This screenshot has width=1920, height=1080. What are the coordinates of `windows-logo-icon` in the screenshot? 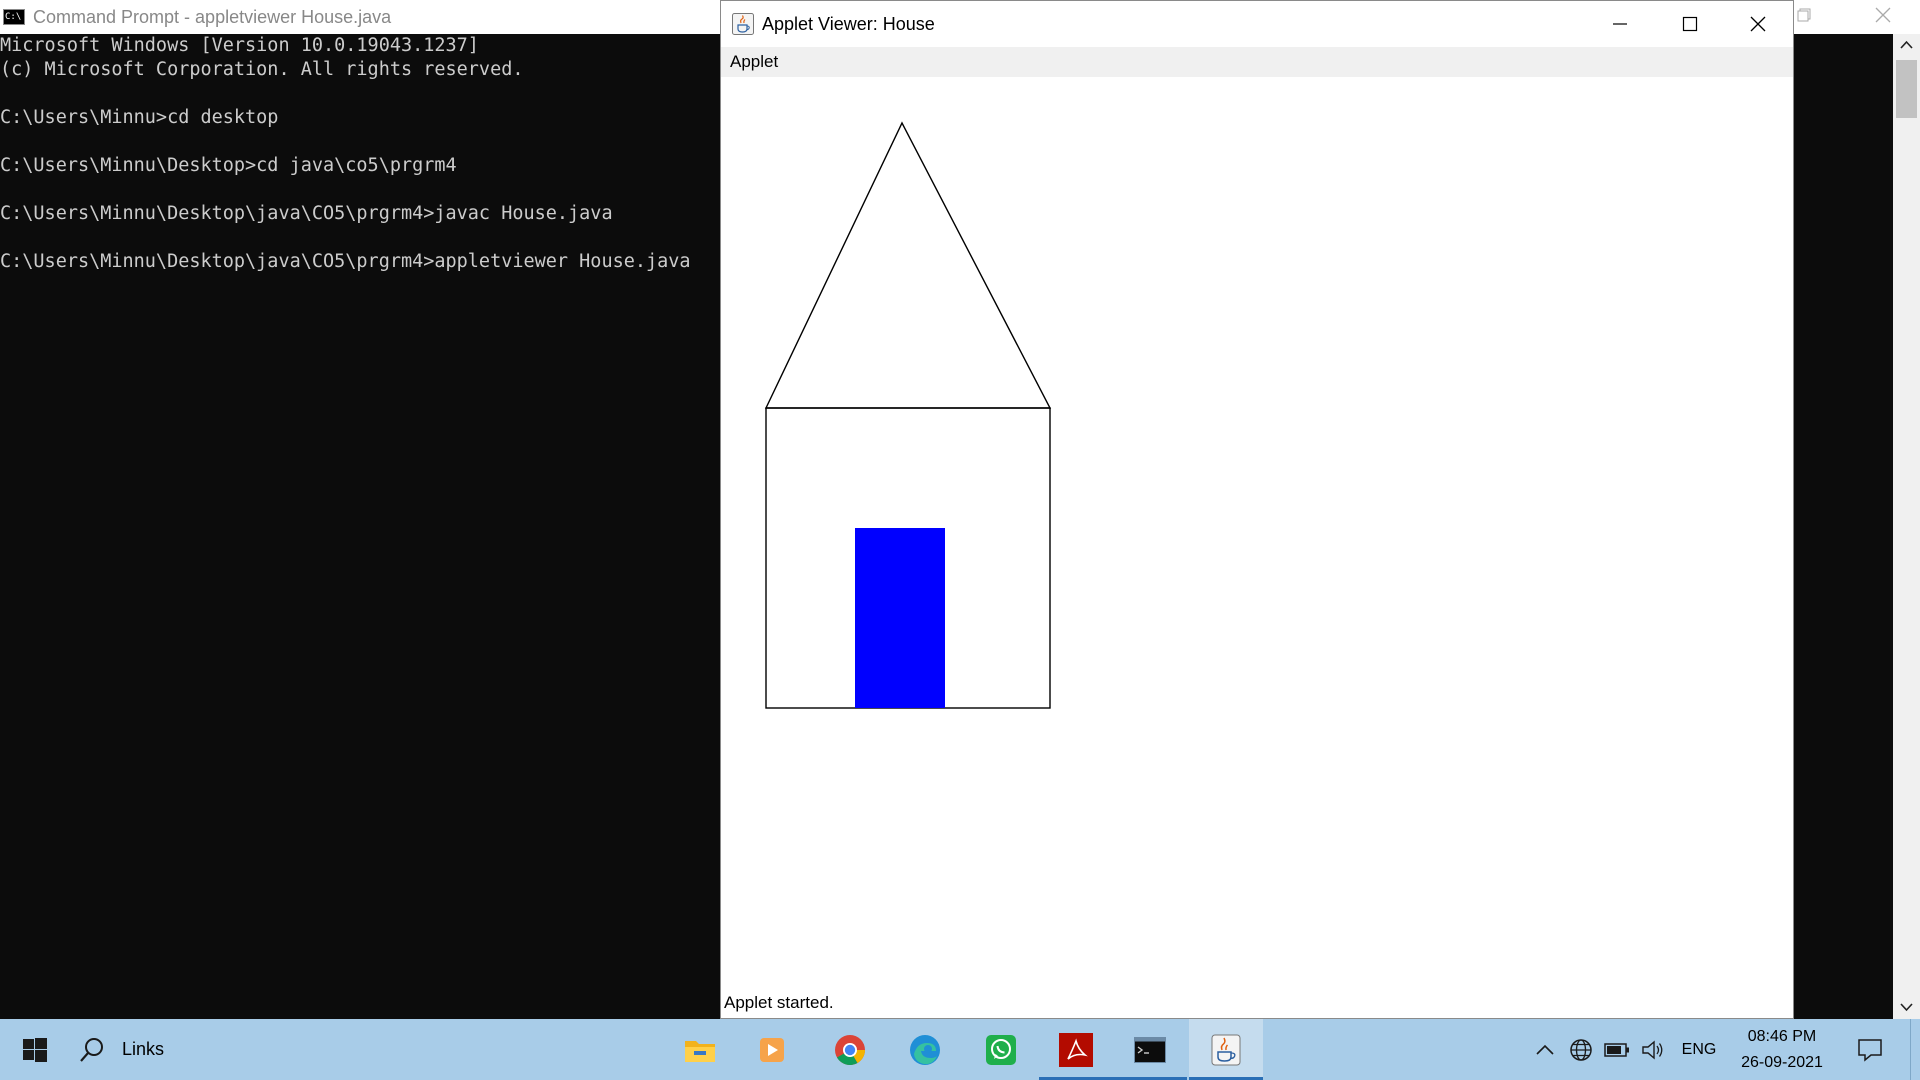 It's located at (35, 1049).